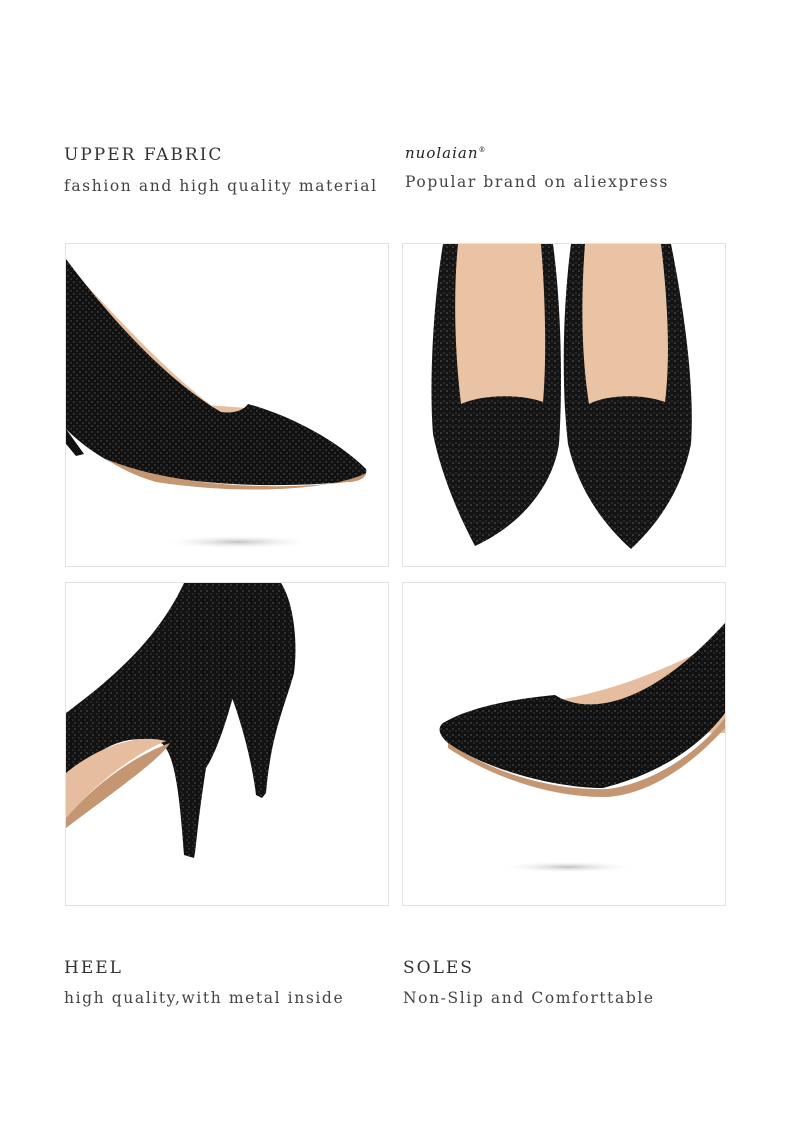  Describe the element at coordinates (438, 968) in the screenshot. I see `soles-heading: SOLES` at that location.